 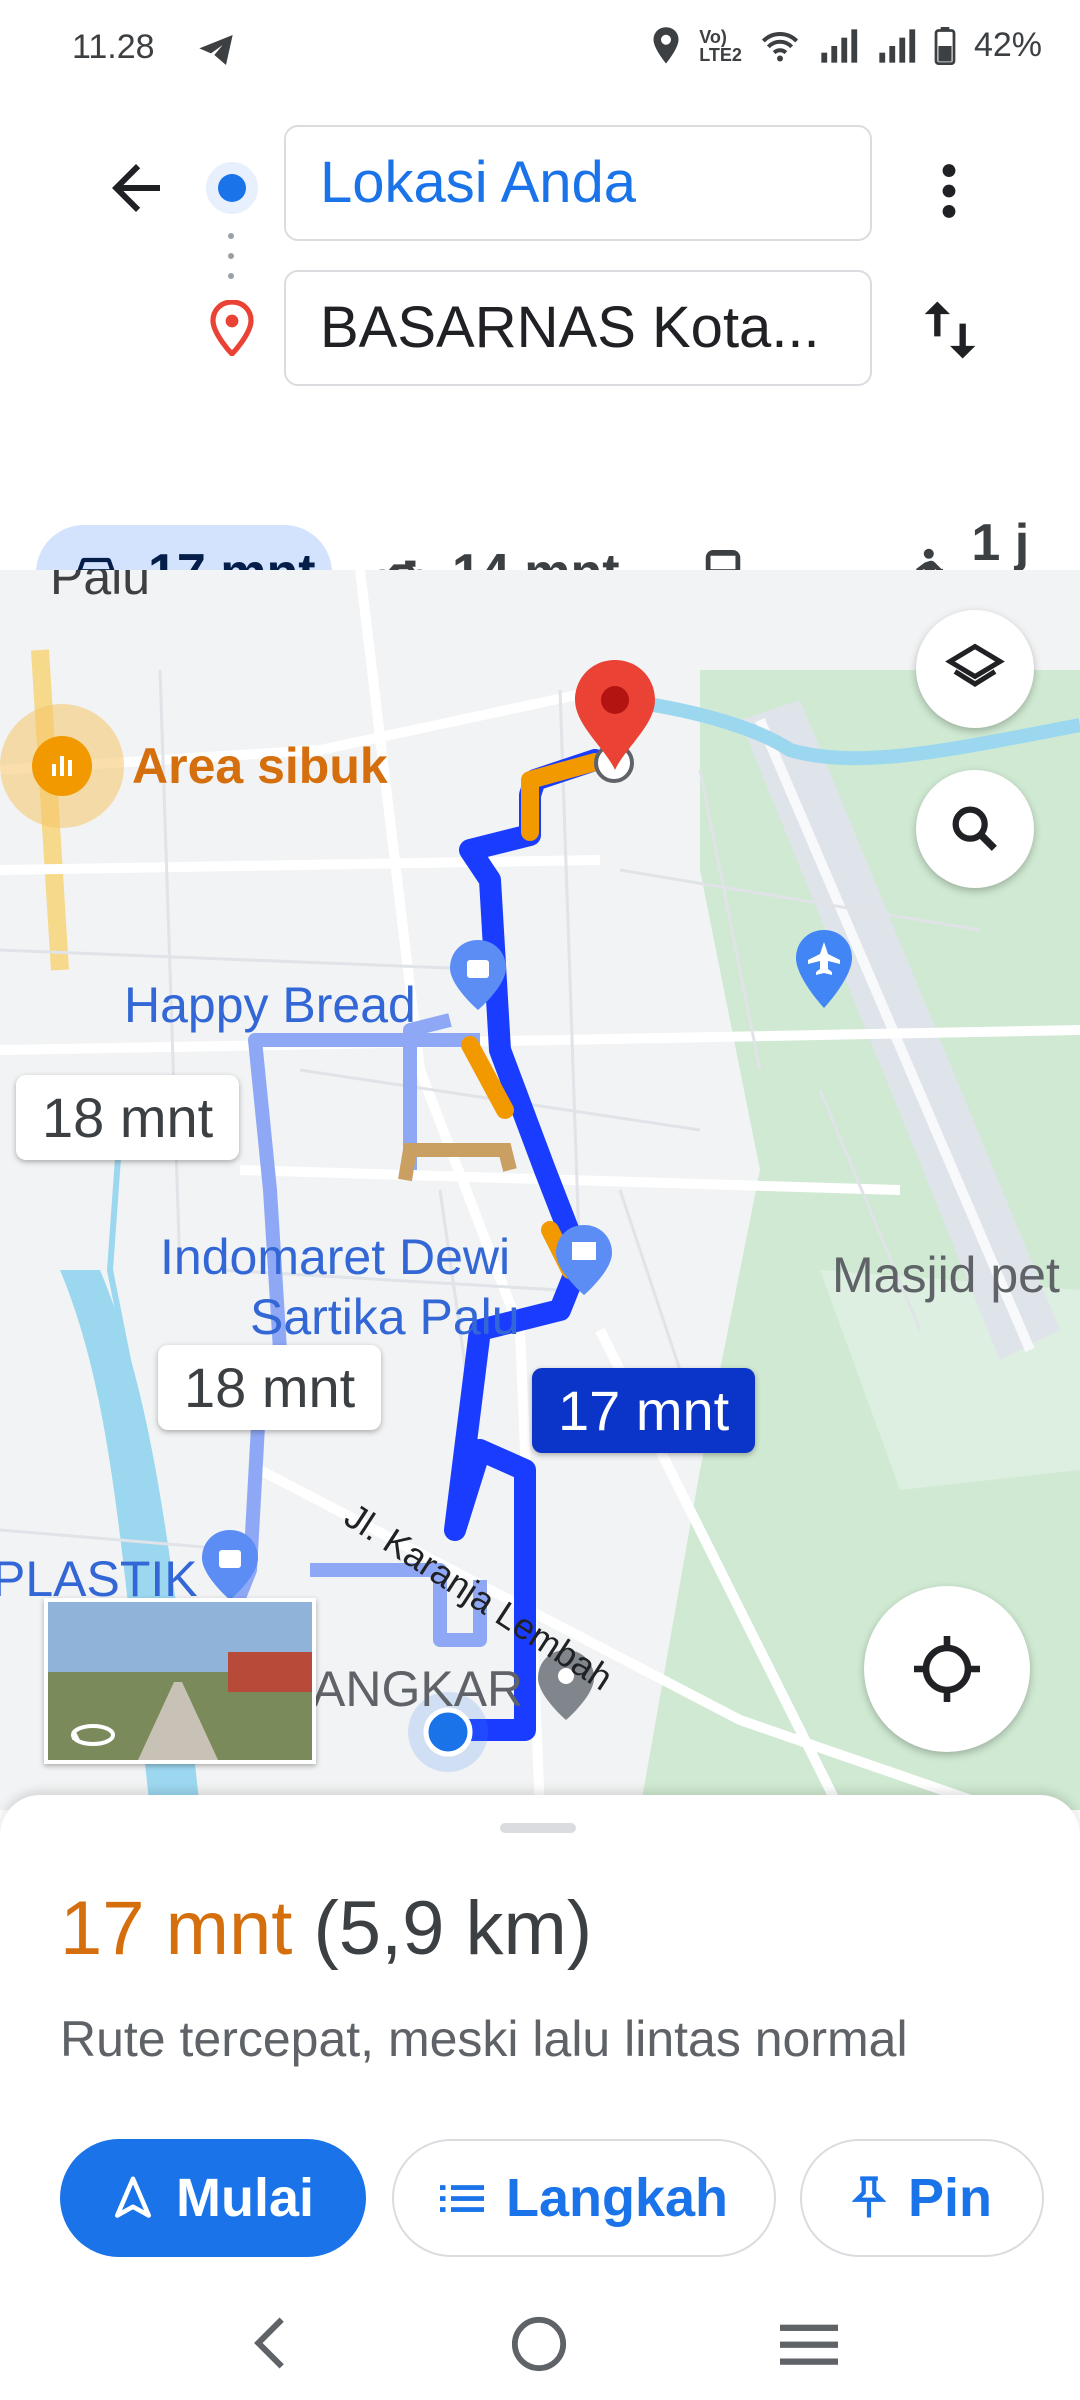 I want to click on map-label-angkar: ANGKAR, so click(x=418, y=1689).